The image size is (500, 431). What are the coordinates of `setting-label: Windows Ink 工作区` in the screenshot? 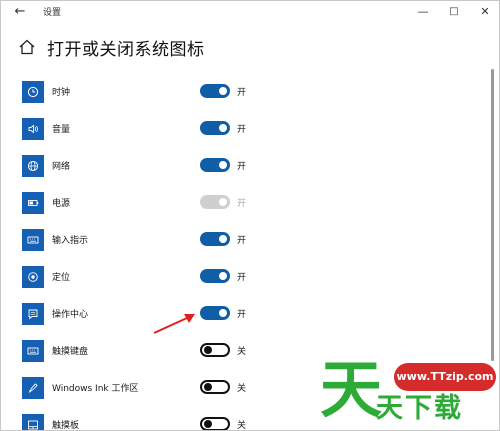 It's located at (95, 389).